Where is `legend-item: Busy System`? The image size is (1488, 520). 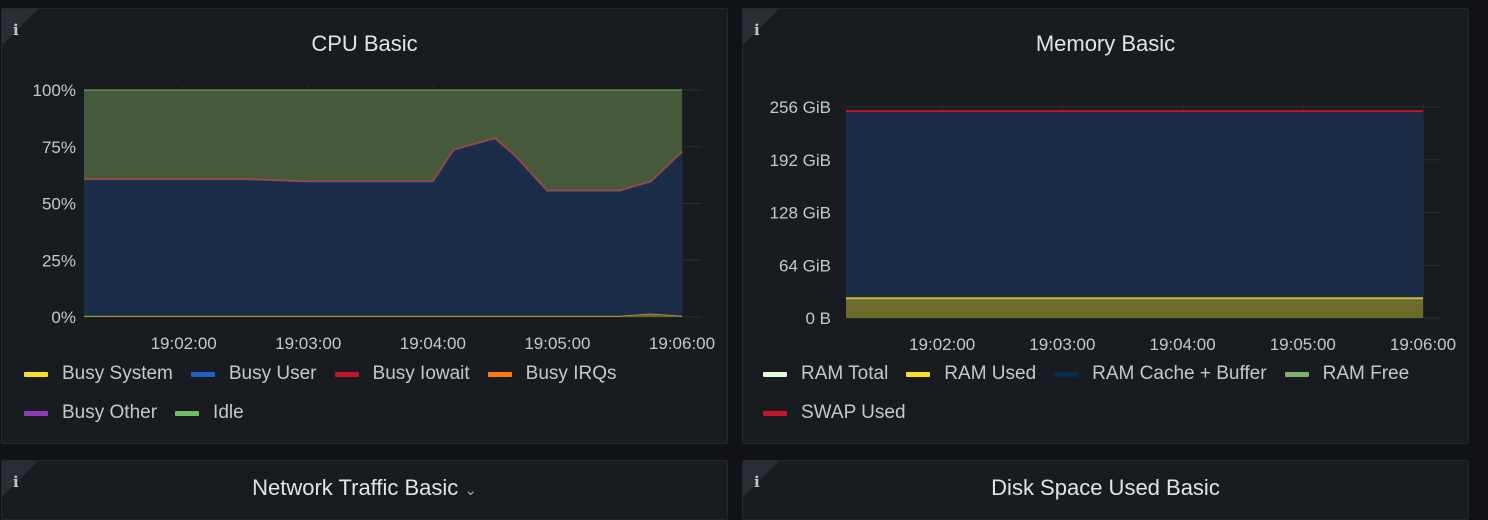
legend-item: Busy System is located at coordinates (98, 374).